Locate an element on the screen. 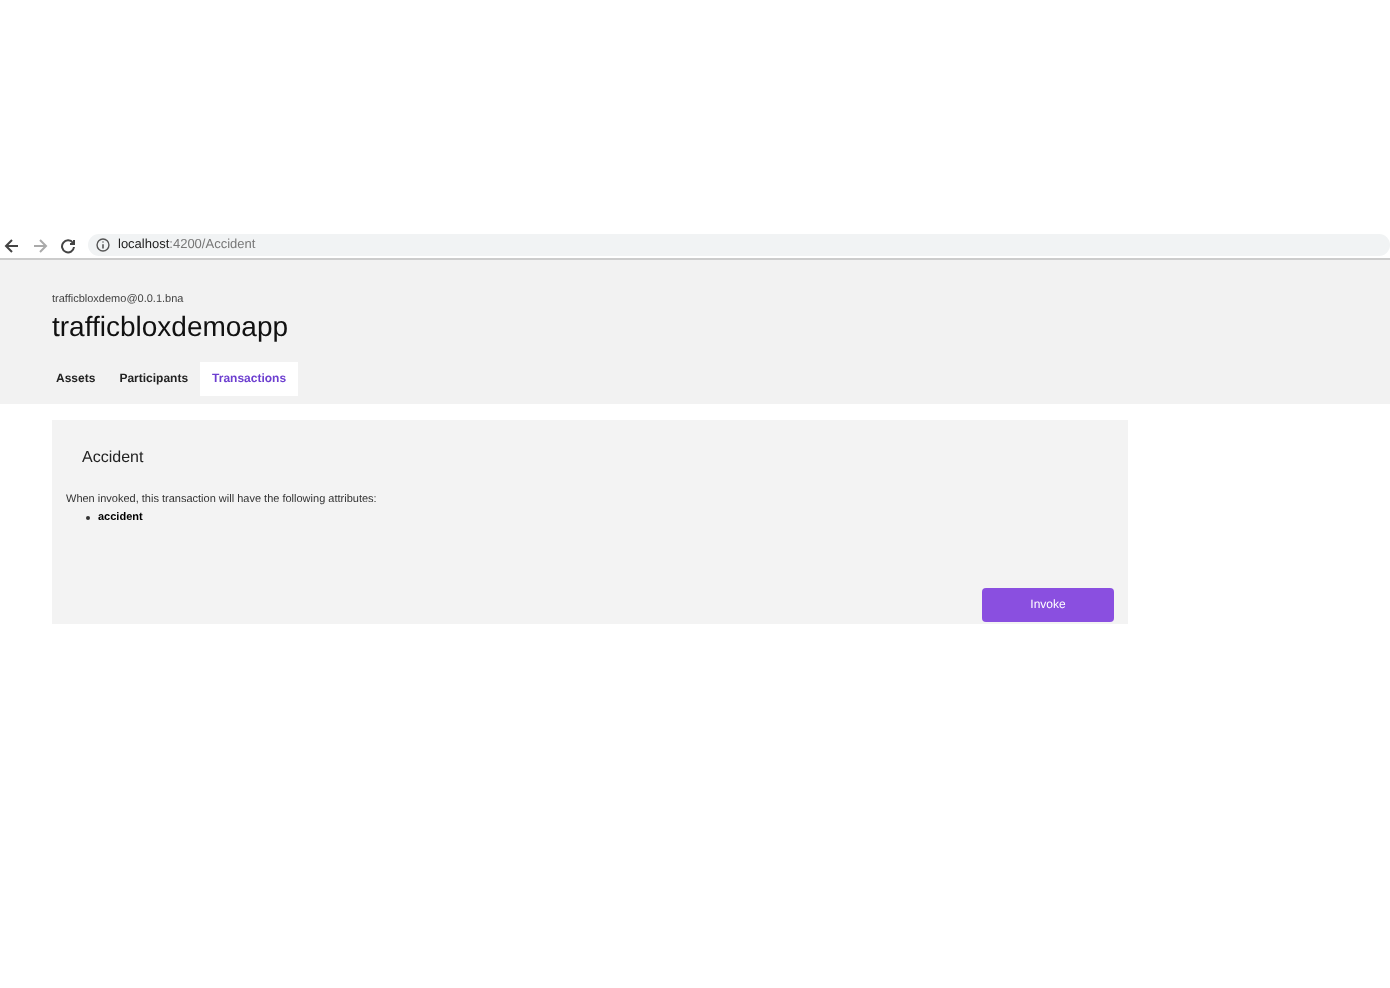 This screenshot has width=1390, height=988. reload-icon is located at coordinates (68, 245).